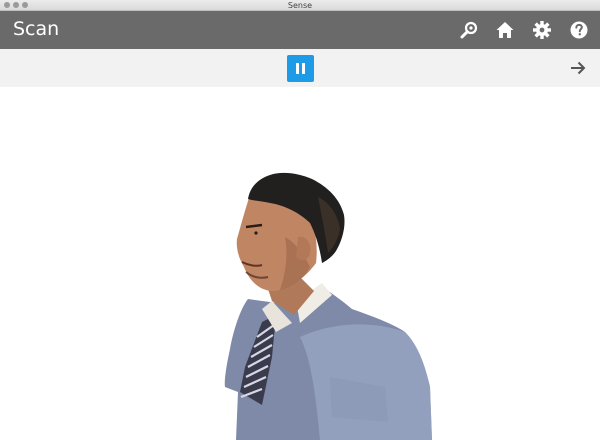 The height and width of the screenshot is (440, 600). What do you see at coordinates (36, 29) in the screenshot?
I see `page-title: Scan` at bounding box center [36, 29].